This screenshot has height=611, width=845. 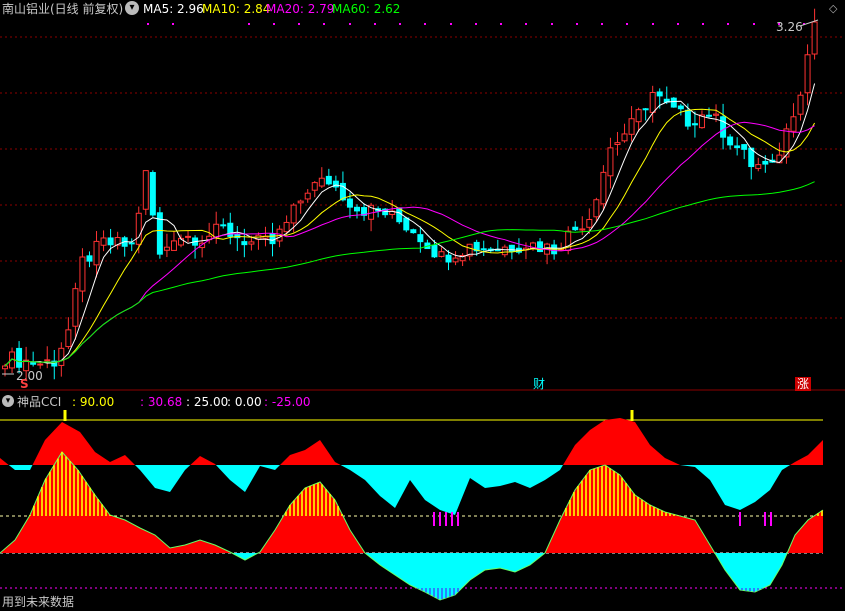 I want to click on ma10-label: MA10: 2.84, so click(x=236, y=9).